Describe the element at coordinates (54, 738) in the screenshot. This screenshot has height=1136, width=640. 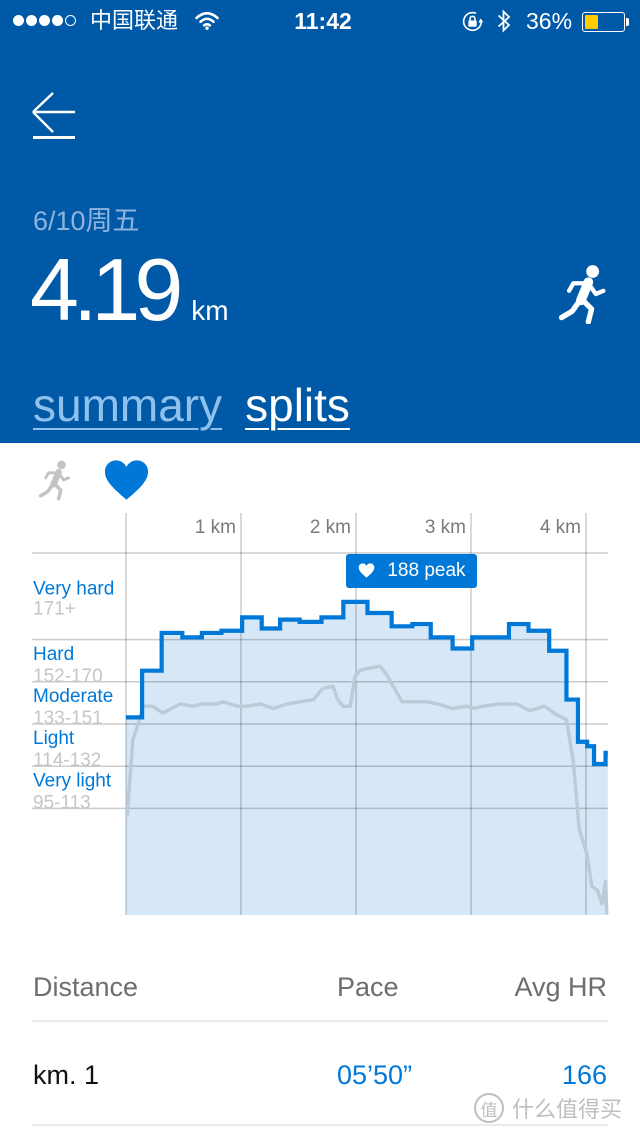
I see `zone-name-label: Light` at that location.